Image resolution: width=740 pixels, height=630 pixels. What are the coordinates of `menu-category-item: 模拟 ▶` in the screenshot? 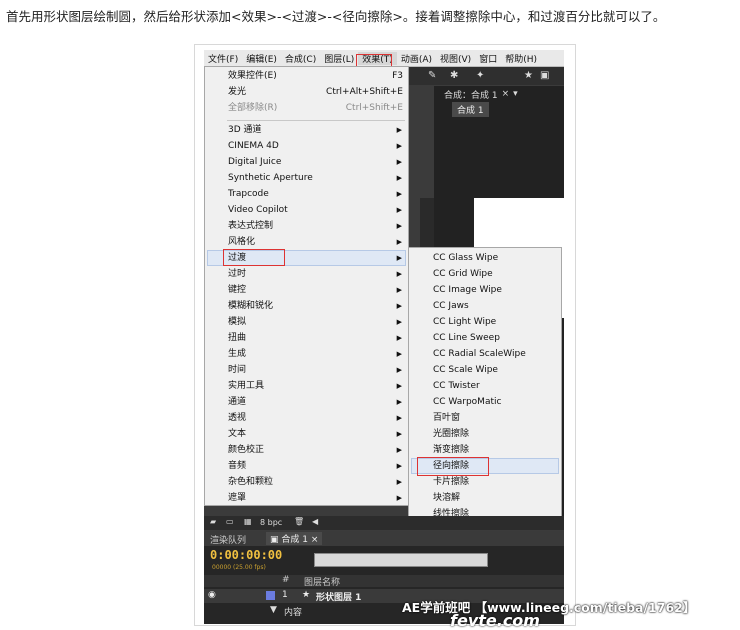 It's located at (315, 322).